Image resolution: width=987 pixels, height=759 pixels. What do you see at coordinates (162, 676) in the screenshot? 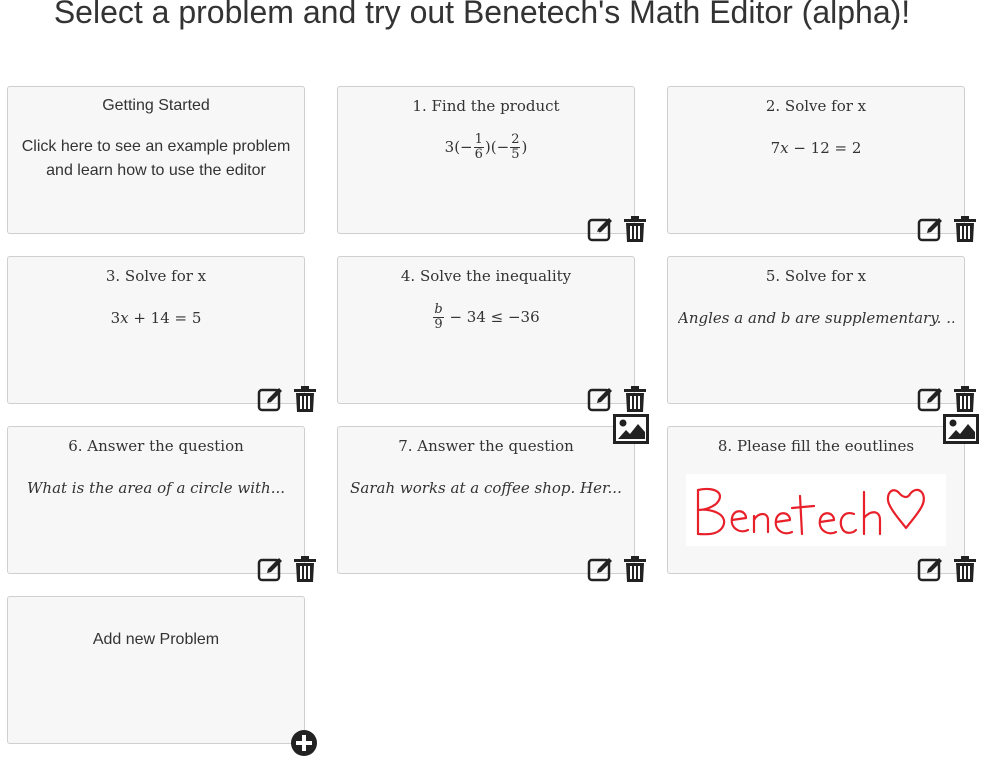
I see `add-problem-card: Add new Problem` at bounding box center [162, 676].